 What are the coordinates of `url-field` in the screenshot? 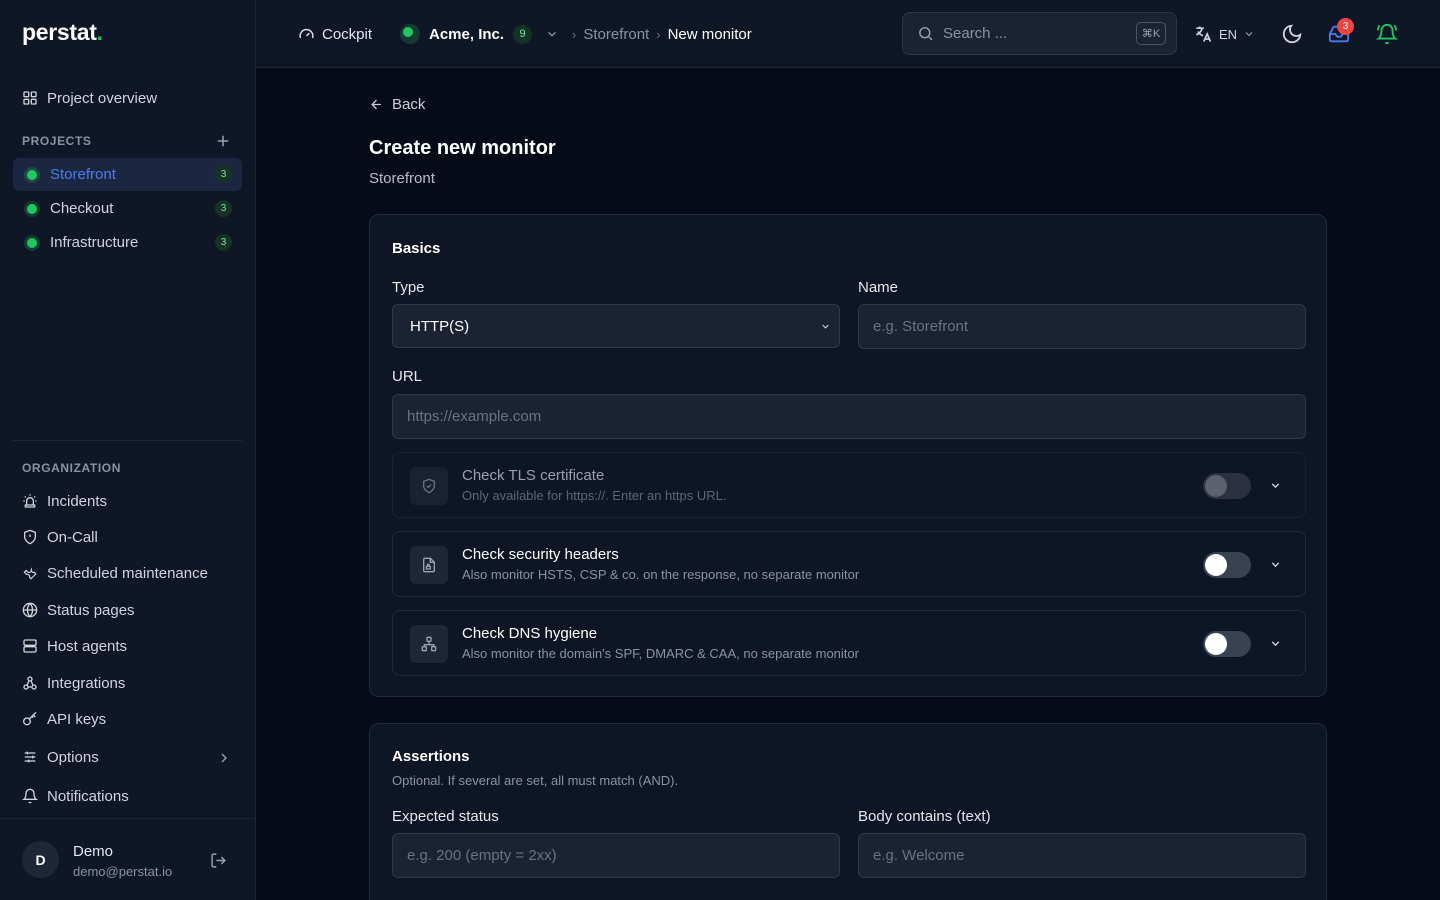 It's located at (849, 416).